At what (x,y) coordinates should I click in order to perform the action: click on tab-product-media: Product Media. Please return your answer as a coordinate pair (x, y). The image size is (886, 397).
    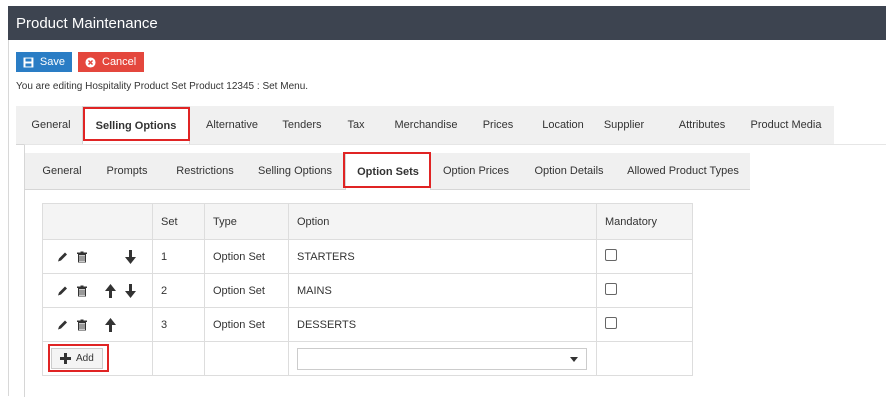
    Looking at the image, I should click on (786, 125).